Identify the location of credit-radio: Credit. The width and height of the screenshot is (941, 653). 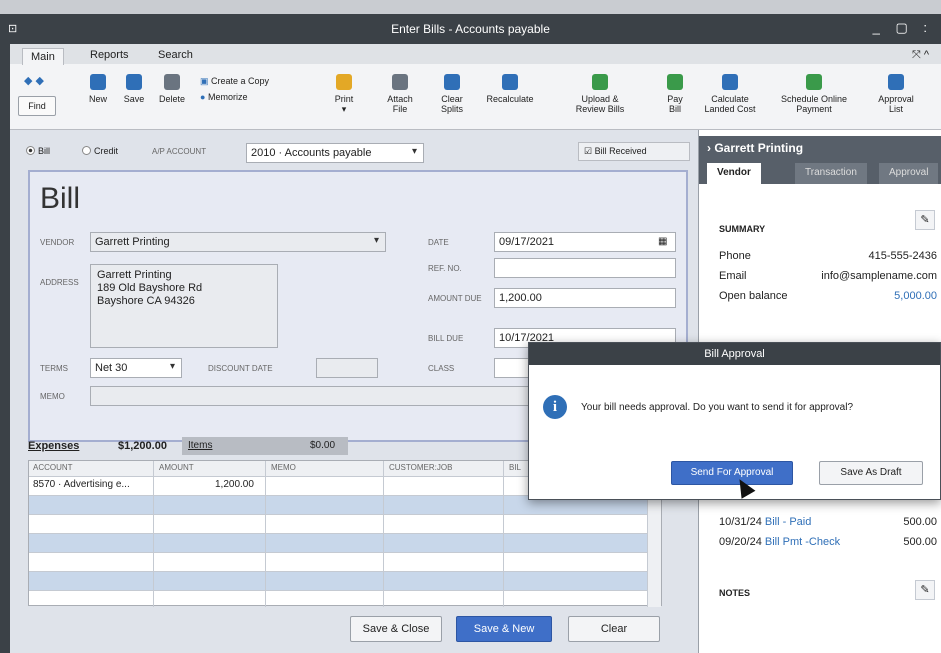
(100, 151).